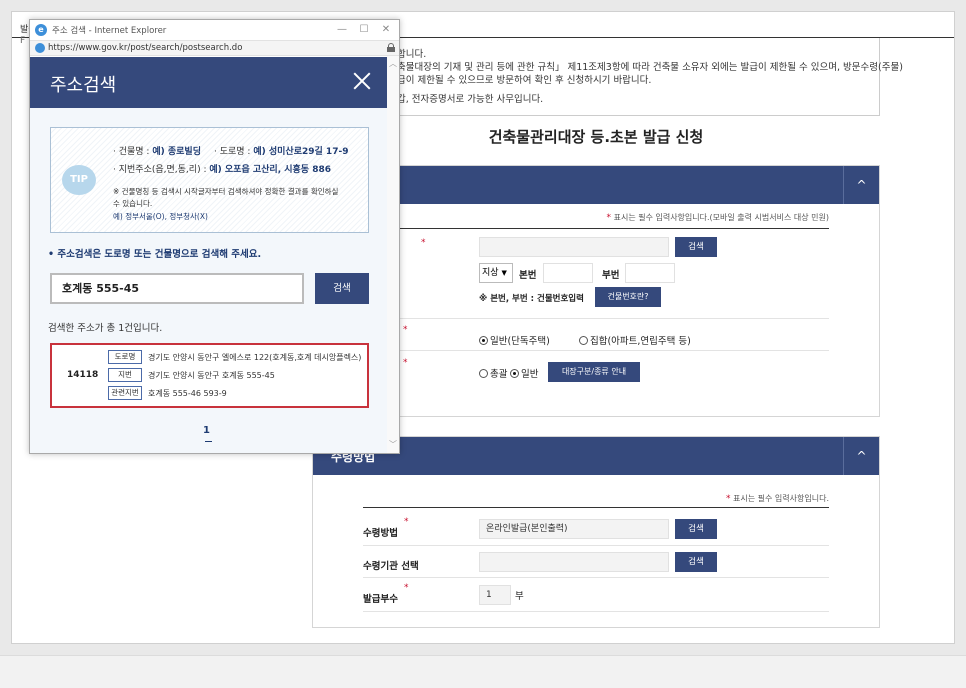 The height and width of the screenshot is (688, 966). Describe the element at coordinates (650, 273) in the screenshot. I see `sub-no-input` at that location.